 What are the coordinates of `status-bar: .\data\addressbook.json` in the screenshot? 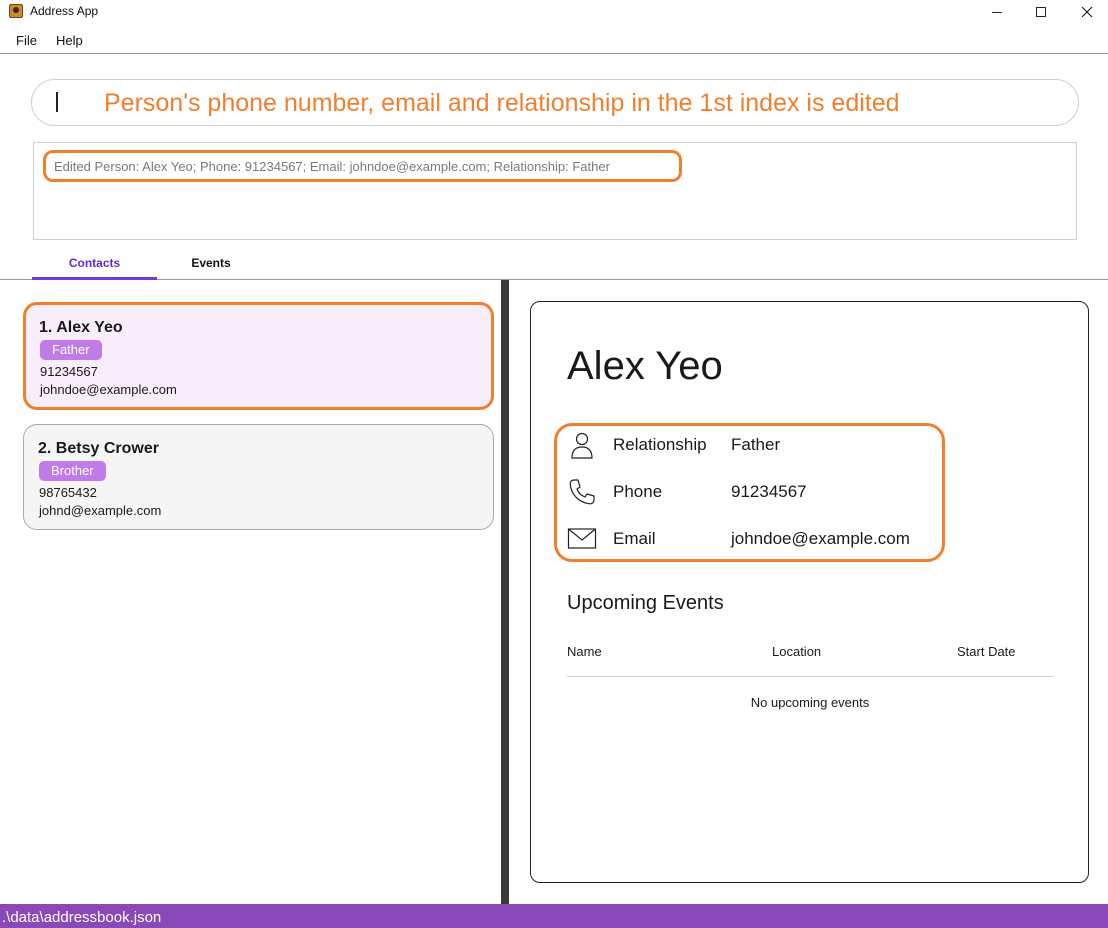 It's located at (554, 916).